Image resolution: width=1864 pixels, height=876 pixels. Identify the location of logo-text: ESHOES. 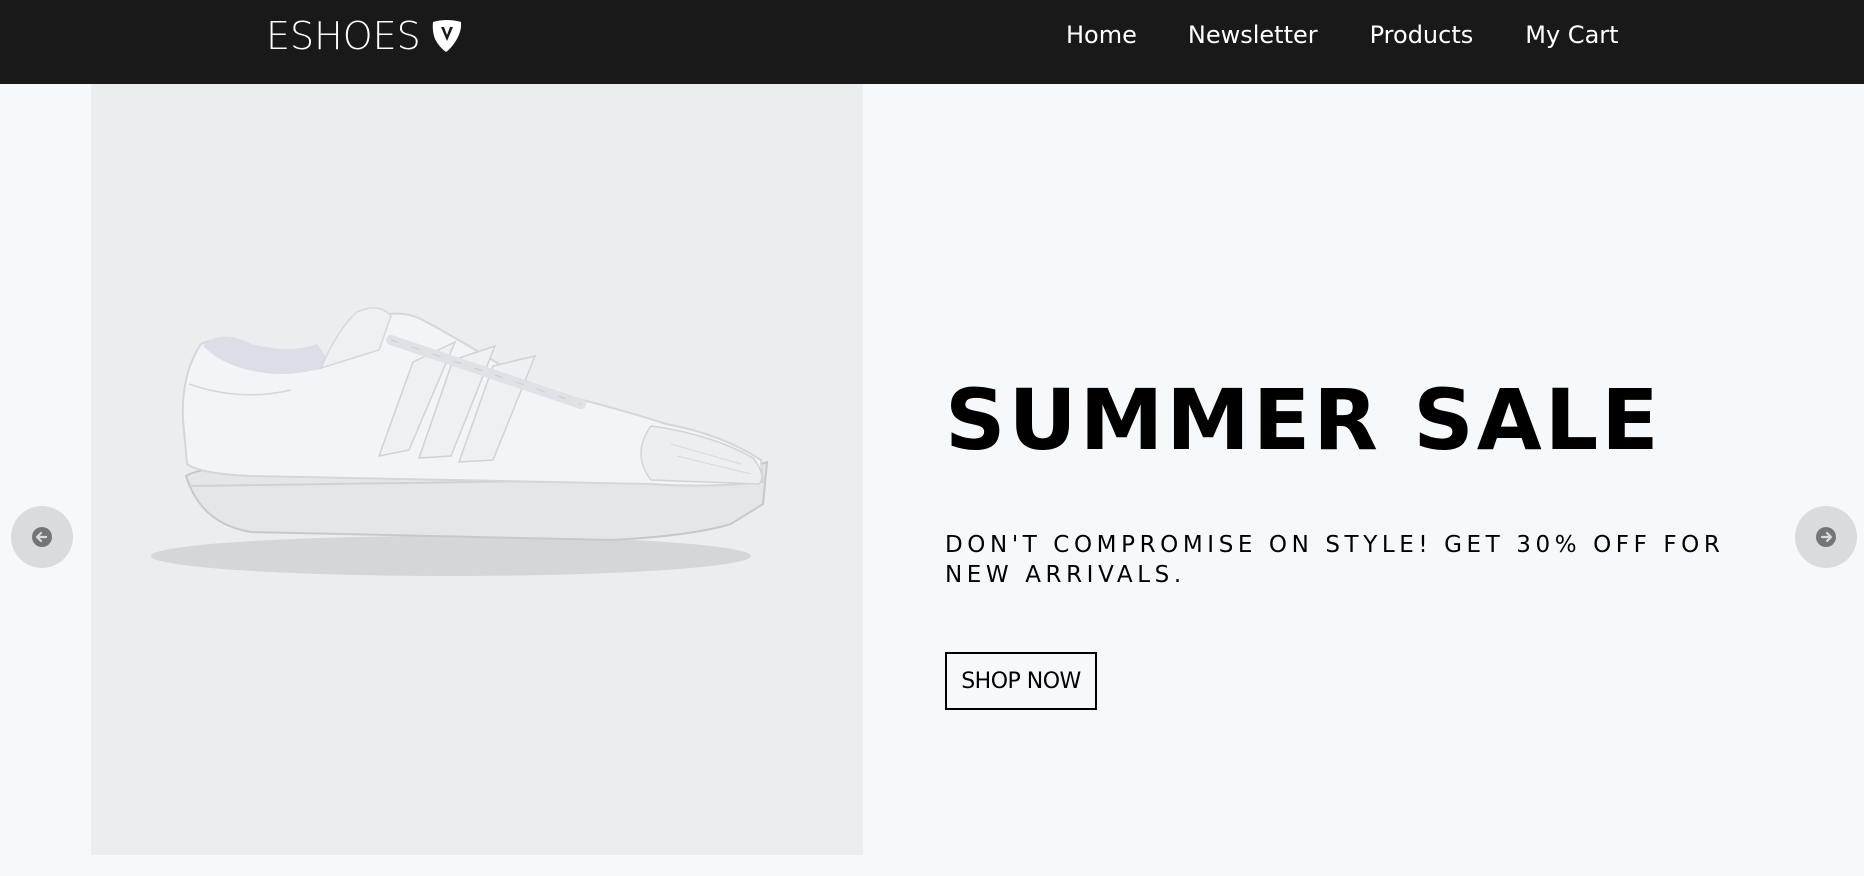
(343, 36).